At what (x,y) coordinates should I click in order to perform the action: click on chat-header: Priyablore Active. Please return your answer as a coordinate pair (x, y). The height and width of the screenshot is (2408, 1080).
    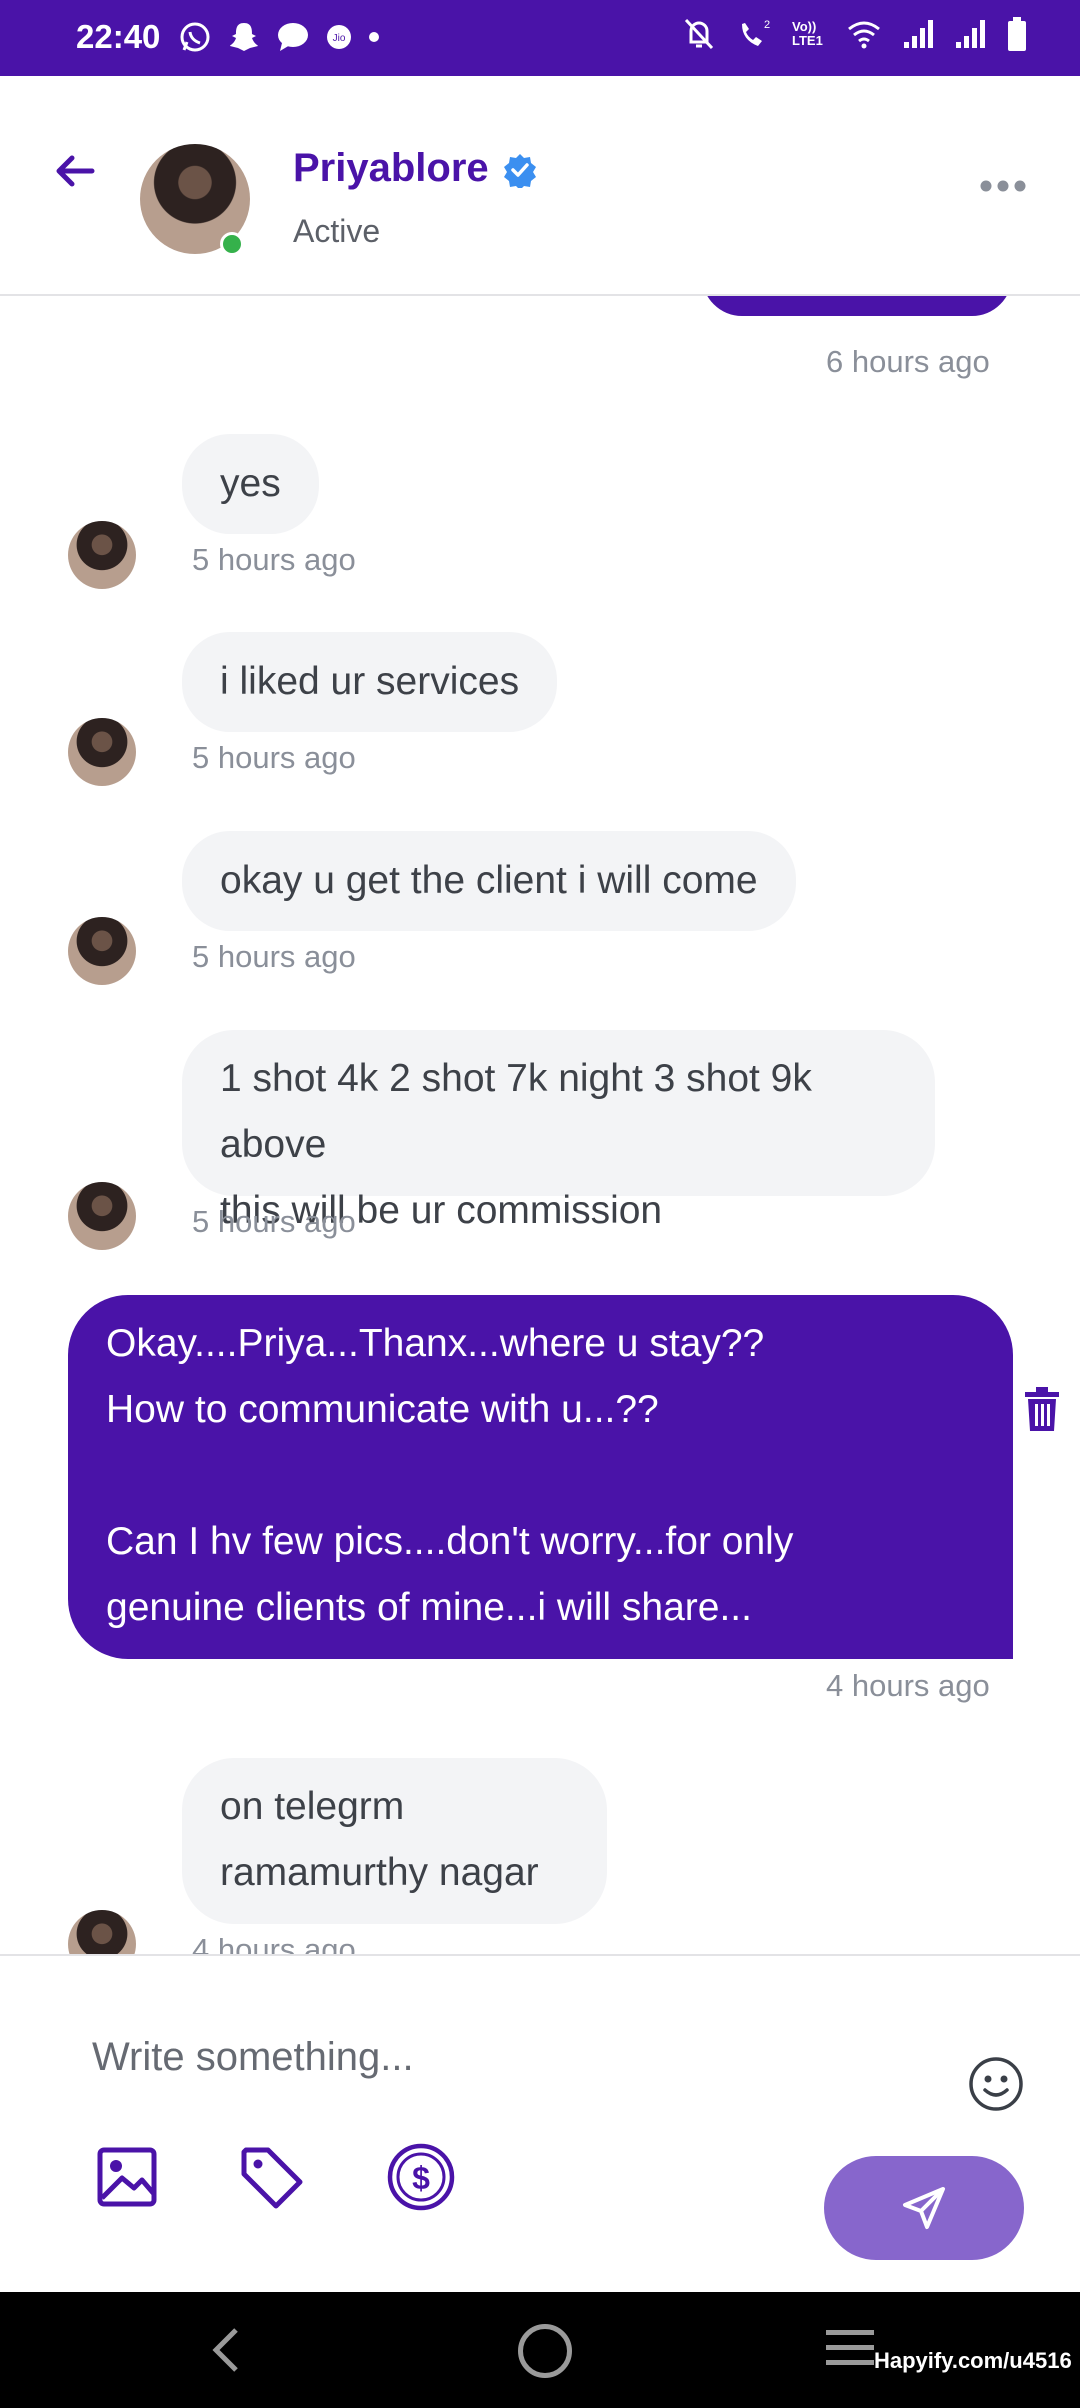
    Looking at the image, I should click on (540, 186).